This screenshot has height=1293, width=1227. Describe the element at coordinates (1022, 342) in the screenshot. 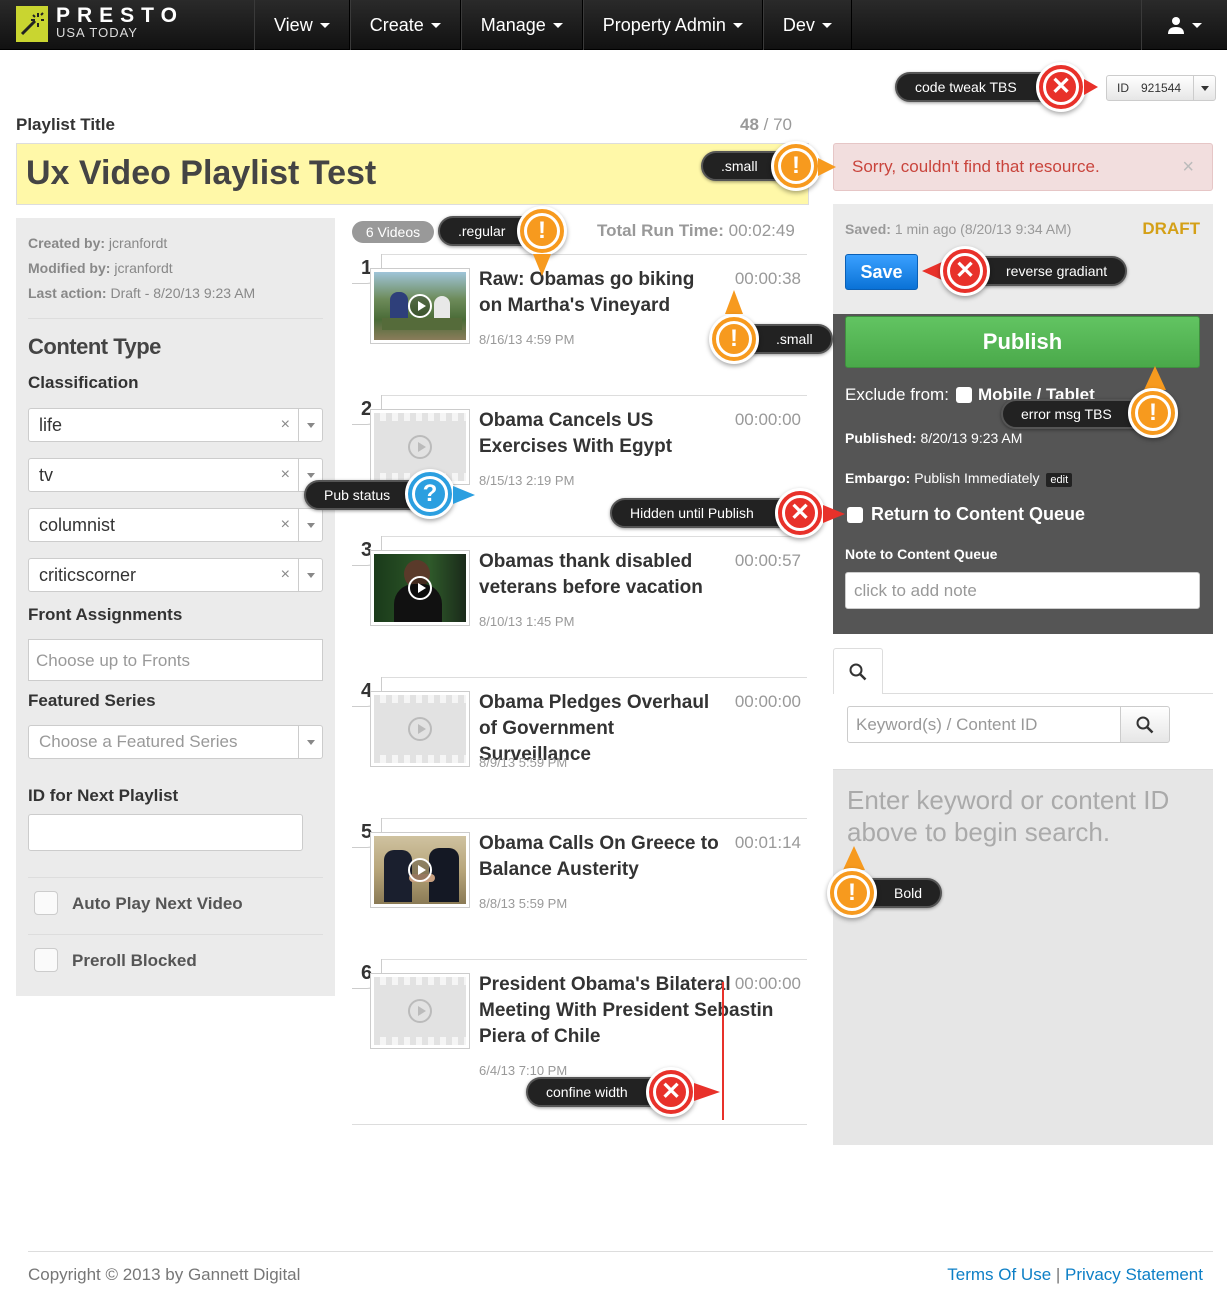

I see `publish-button: Publish` at that location.